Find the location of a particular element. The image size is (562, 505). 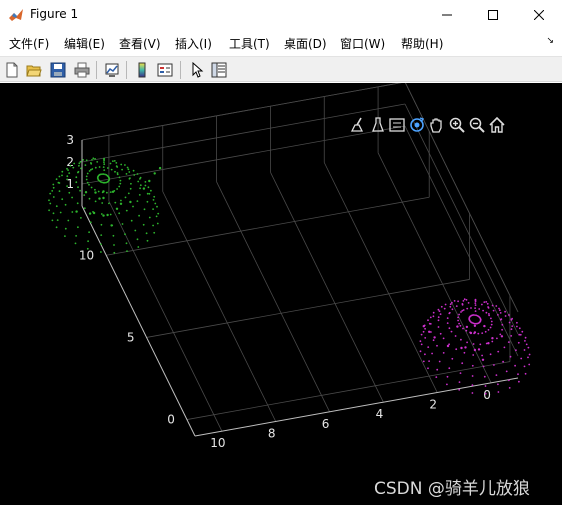

property-inspector-button is located at coordinates (219, 70).